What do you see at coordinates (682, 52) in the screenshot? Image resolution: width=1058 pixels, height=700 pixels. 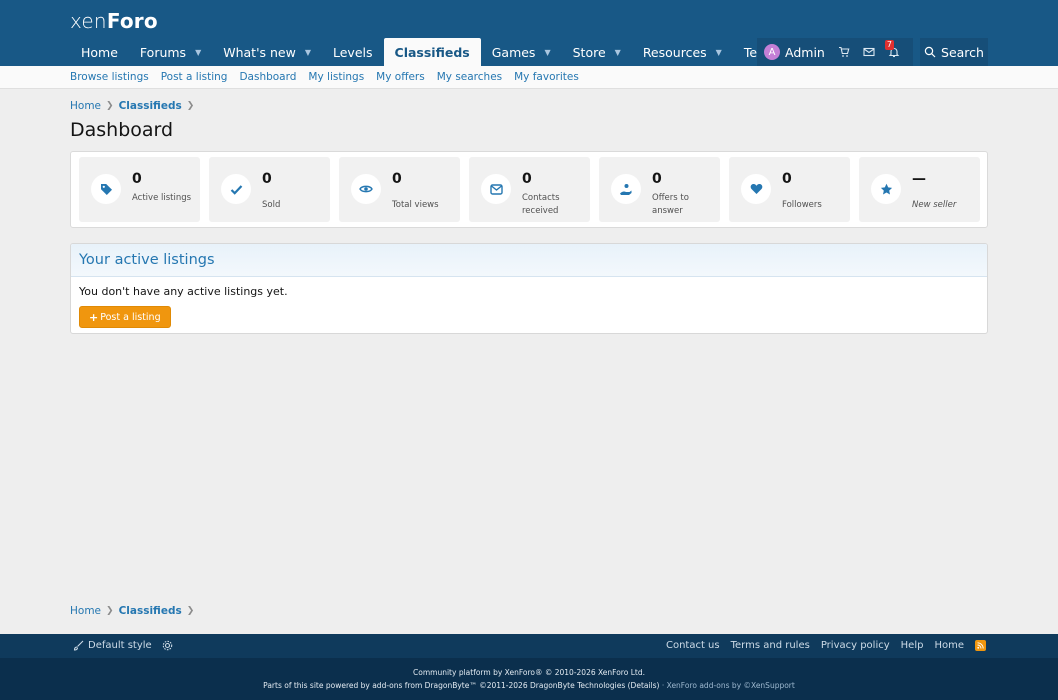 I see `nav-tab-resources: Resources ▼` at bounding box center [682, 52].